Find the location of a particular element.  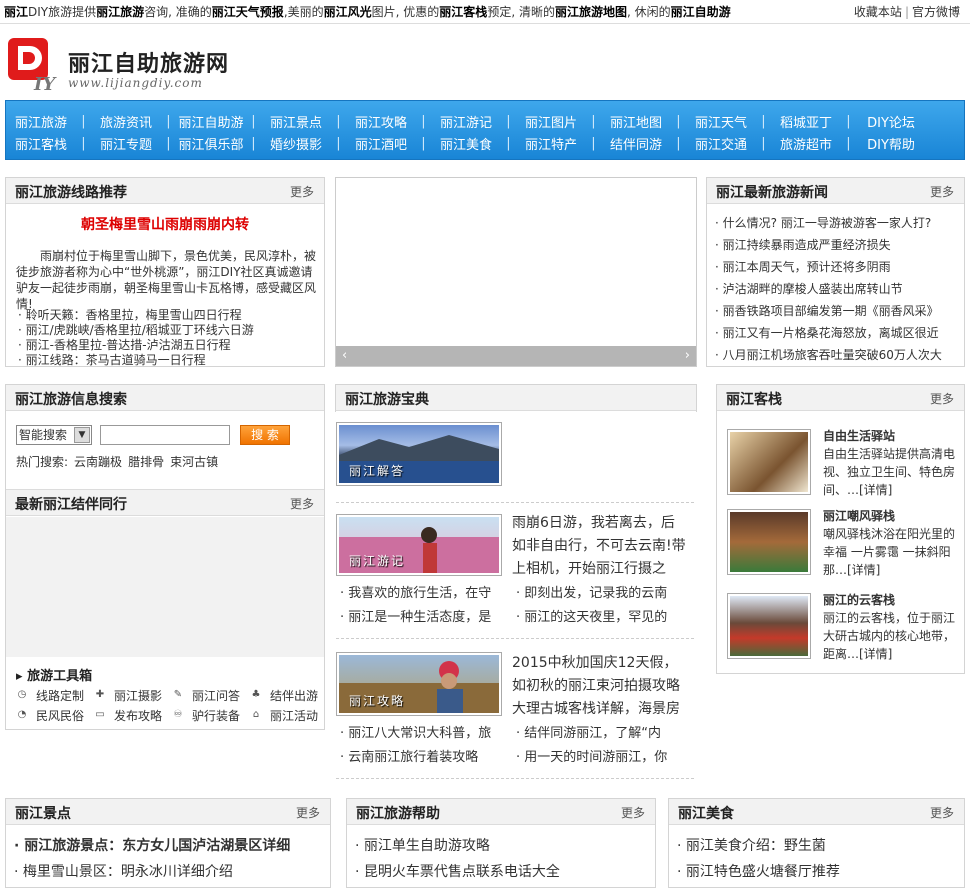

nav-item-label: 丽江酒吧 is located at coordinates (381, 143).